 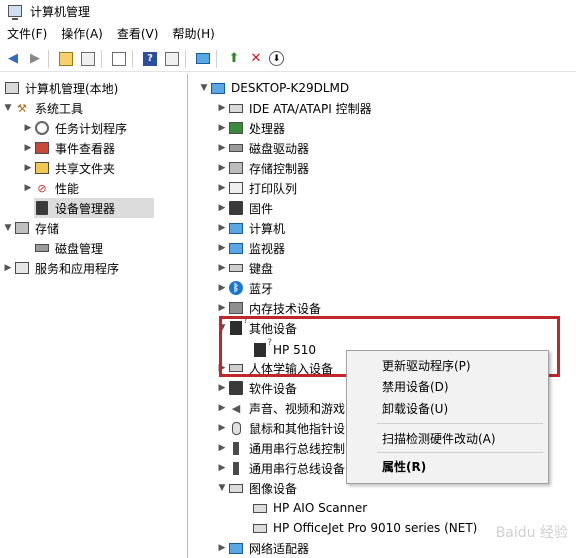 What do you see at coordinates (250, 128) in the screenshot?
I see `device-category: ▶ 处理器` at bounding box center [250, 128].